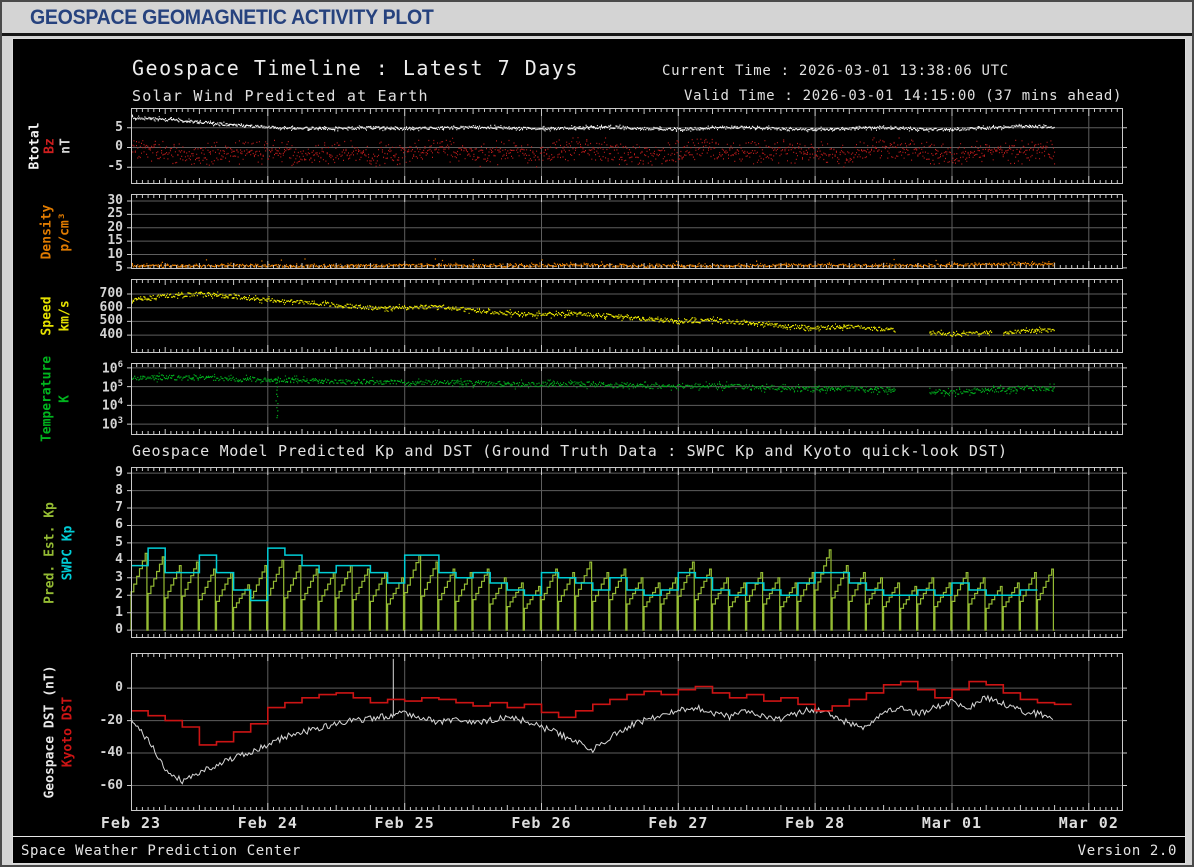  I want to click on plot-imf, so click(627, 146).